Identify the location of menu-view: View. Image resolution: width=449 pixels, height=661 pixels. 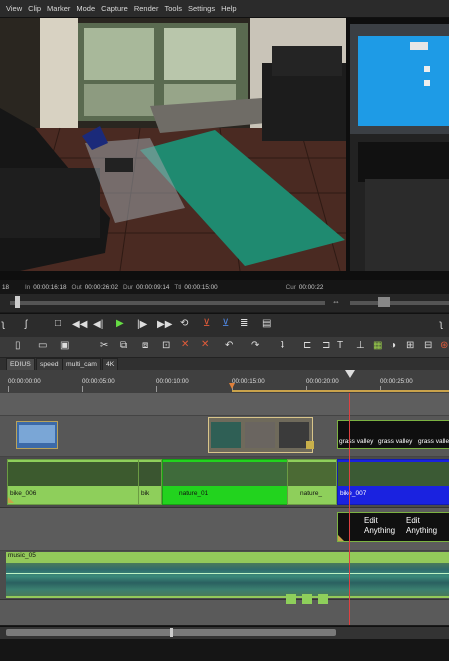
(14, 8).